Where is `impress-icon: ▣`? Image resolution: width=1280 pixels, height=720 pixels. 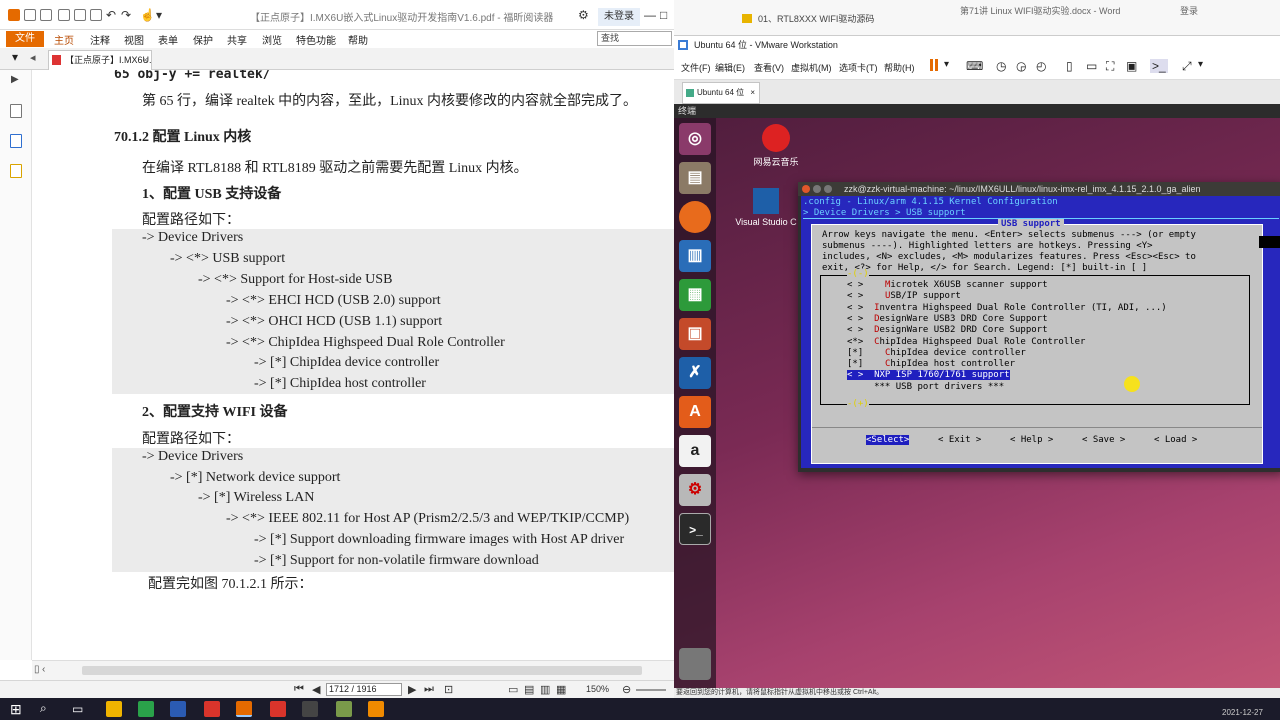 impress-icon: ▣ is located at coordinates (695, 334).